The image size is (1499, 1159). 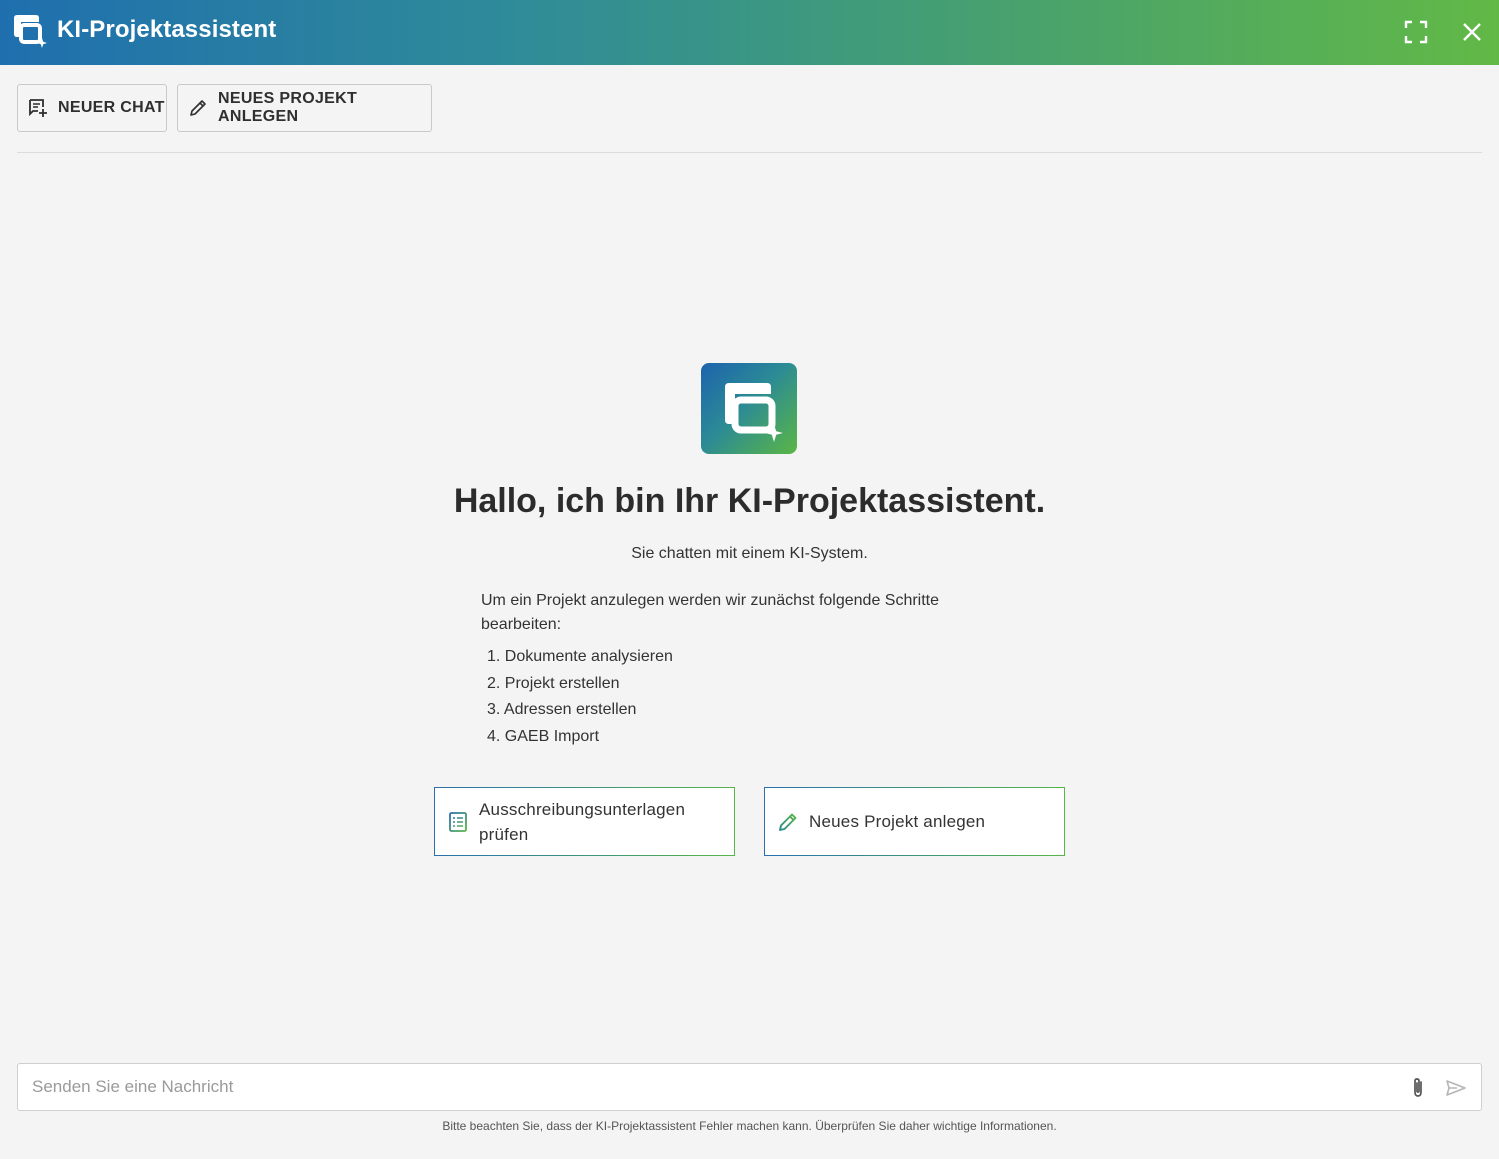 What do you see at coordinates (749, 152) in the screenshot?
I see `toolbar-divider` at bounding box center [749, 152].